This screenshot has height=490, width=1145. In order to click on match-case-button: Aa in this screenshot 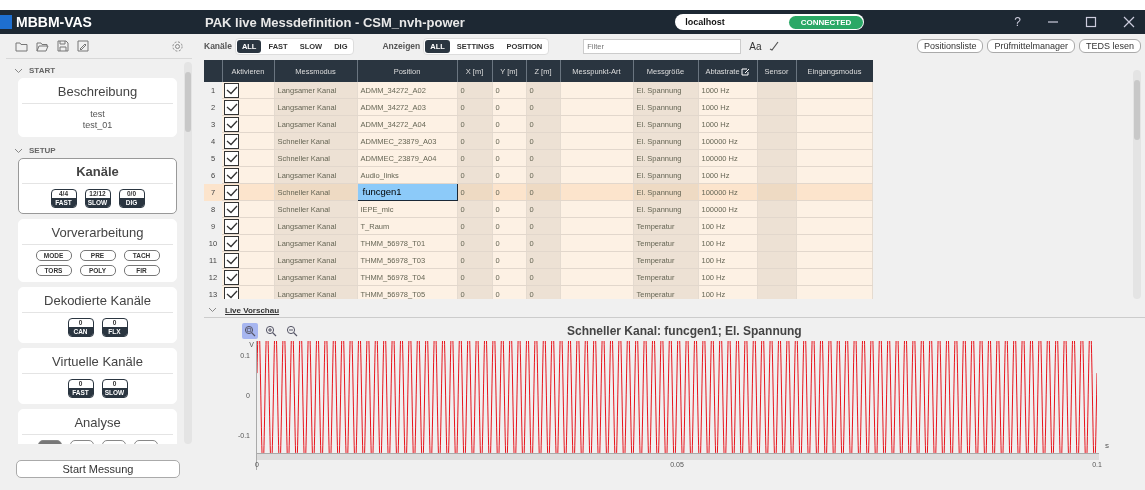, I will do `click(755, 46)`.